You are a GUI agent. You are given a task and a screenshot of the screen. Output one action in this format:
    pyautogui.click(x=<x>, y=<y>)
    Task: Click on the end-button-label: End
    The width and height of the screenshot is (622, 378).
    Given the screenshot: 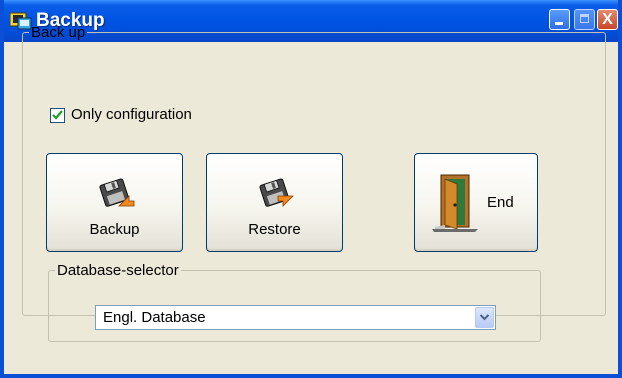 What is the action you would take?
    pyautogui.click(x=500, y=202)
    